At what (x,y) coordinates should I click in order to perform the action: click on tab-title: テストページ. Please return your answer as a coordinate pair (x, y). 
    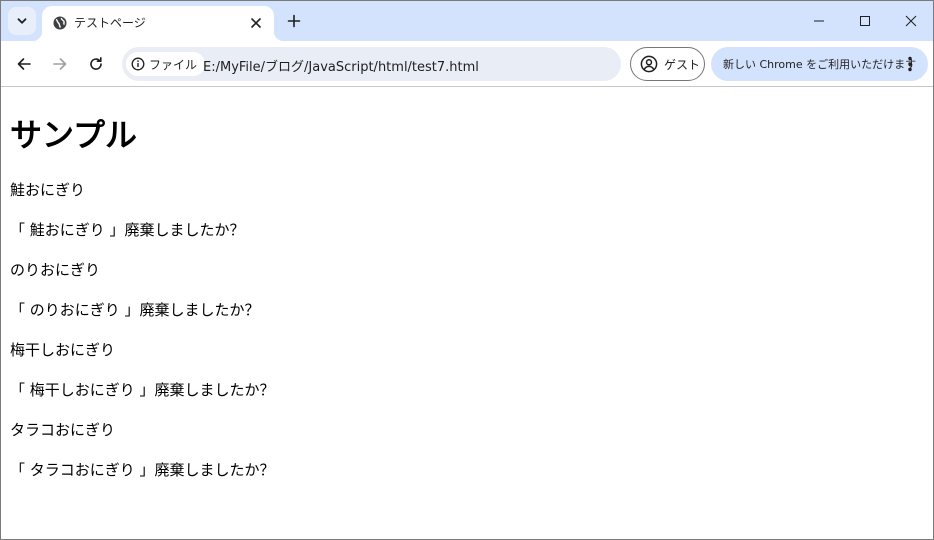
    Looking at the image, I should click on (110, 23).